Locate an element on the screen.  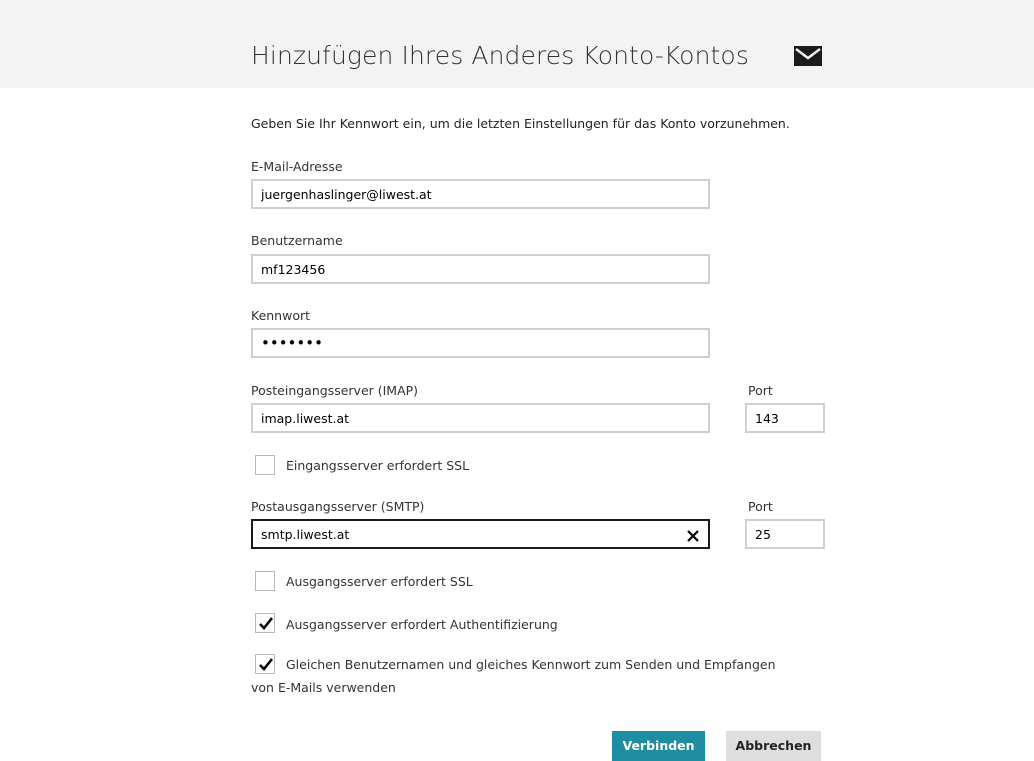
username-field is located at coordinates (480, 269).